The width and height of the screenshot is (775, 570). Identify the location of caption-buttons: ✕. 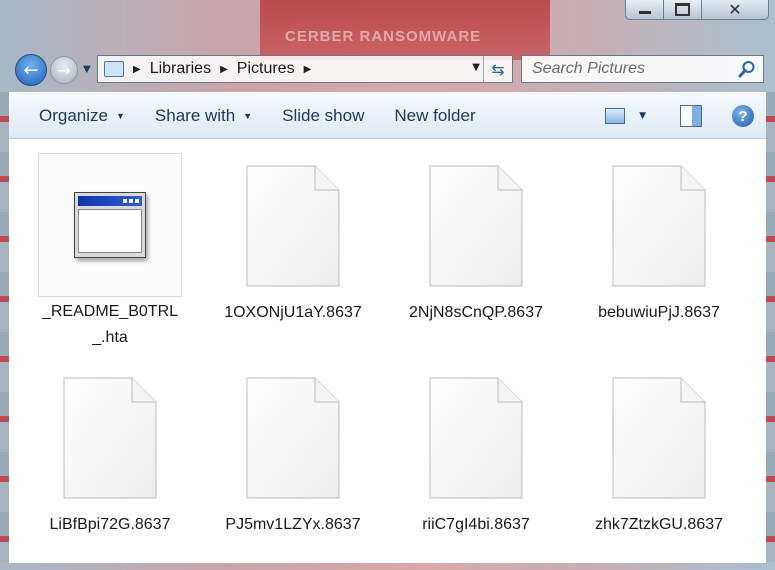
(697, 18).